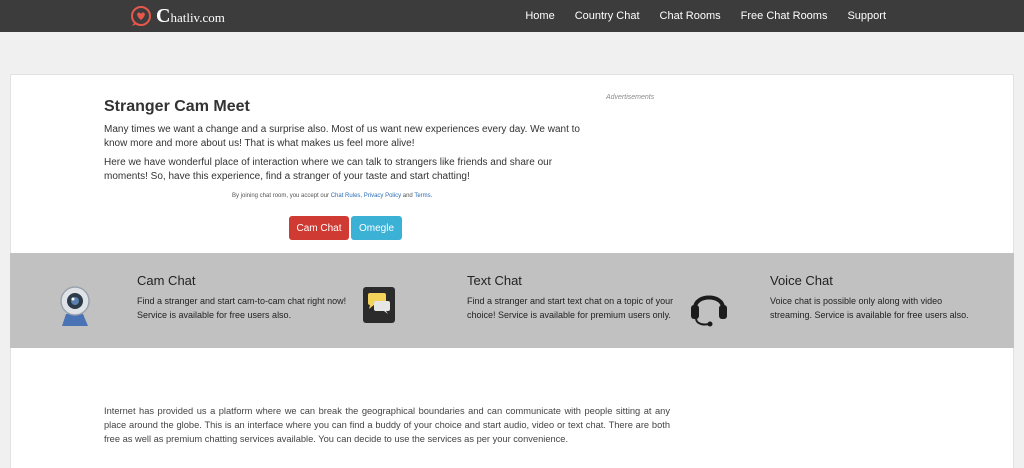 The width and height of the screenshot is (1024, 468). I want to click on cam-chat-button: Cam Chat, so click(319, 228).